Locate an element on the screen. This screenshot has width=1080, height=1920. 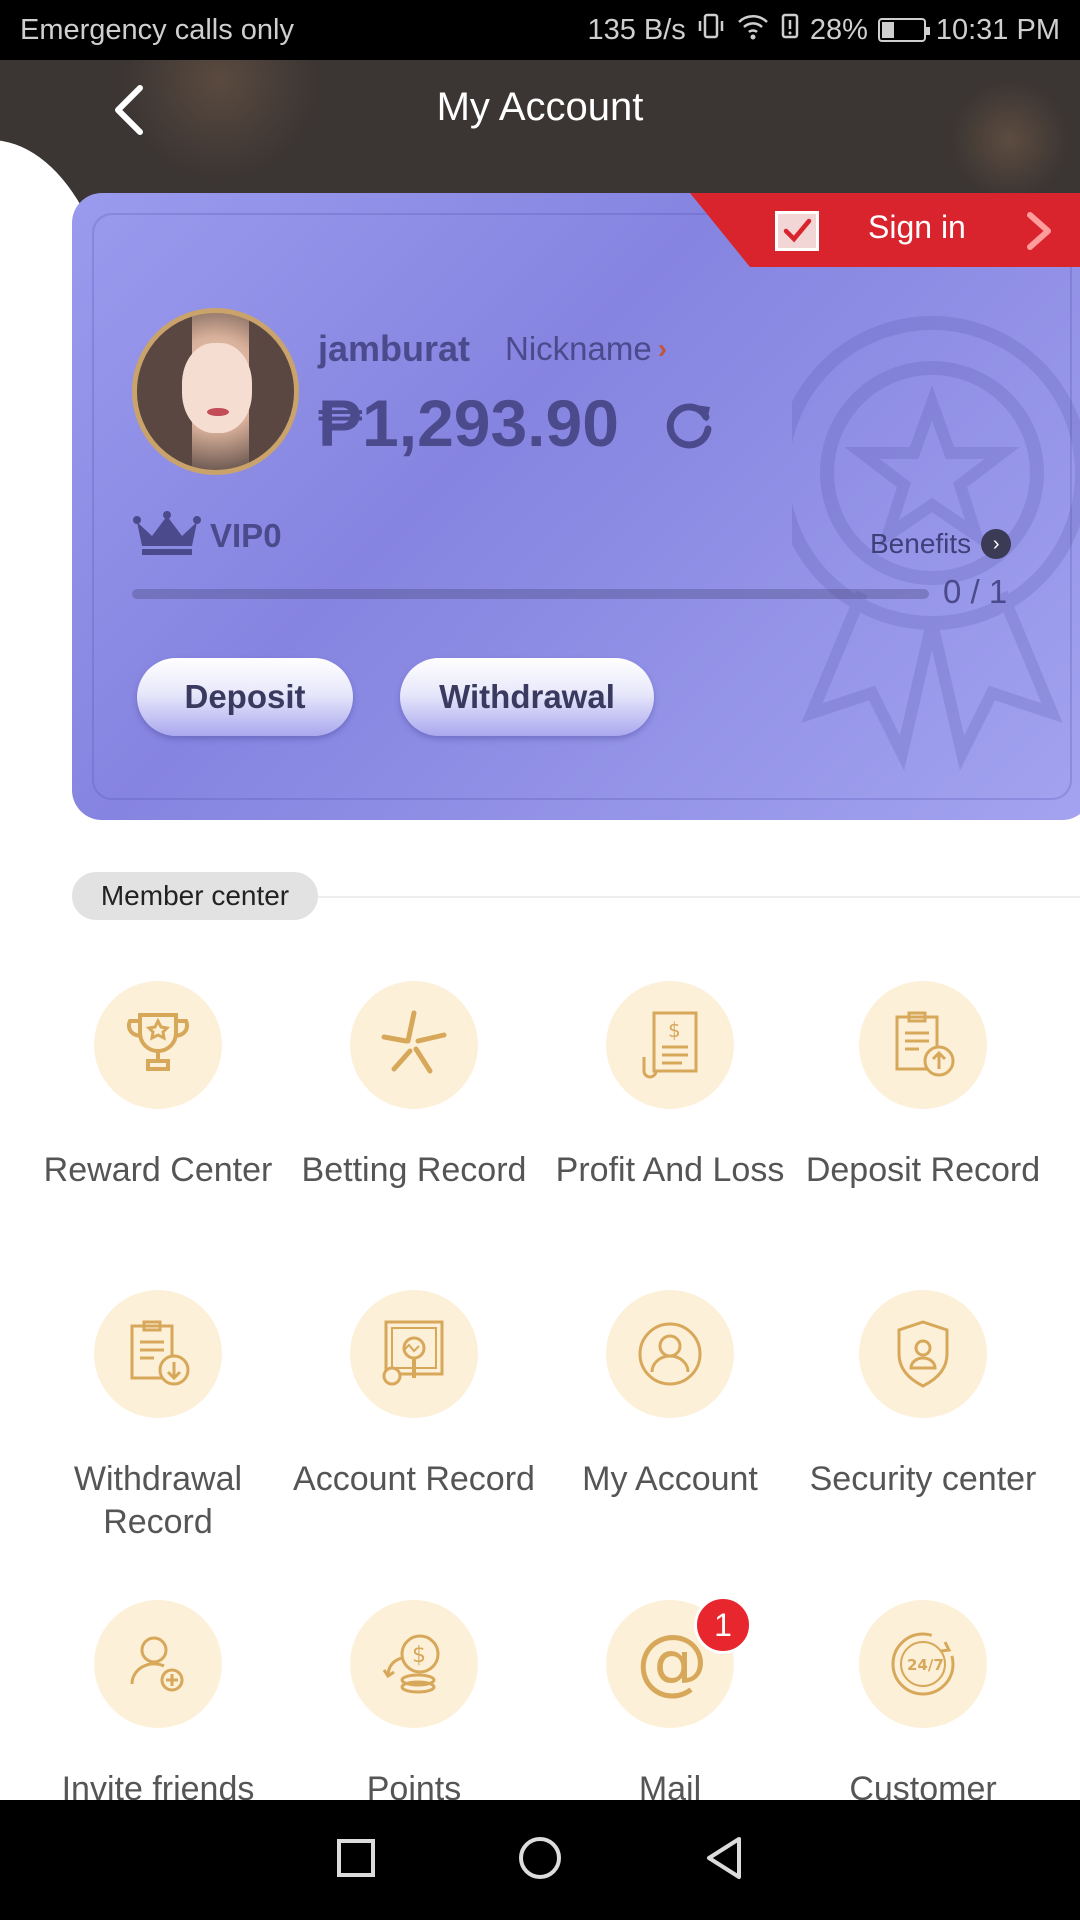
benefits-link: Benefits › is located at coordinates (941, 544).